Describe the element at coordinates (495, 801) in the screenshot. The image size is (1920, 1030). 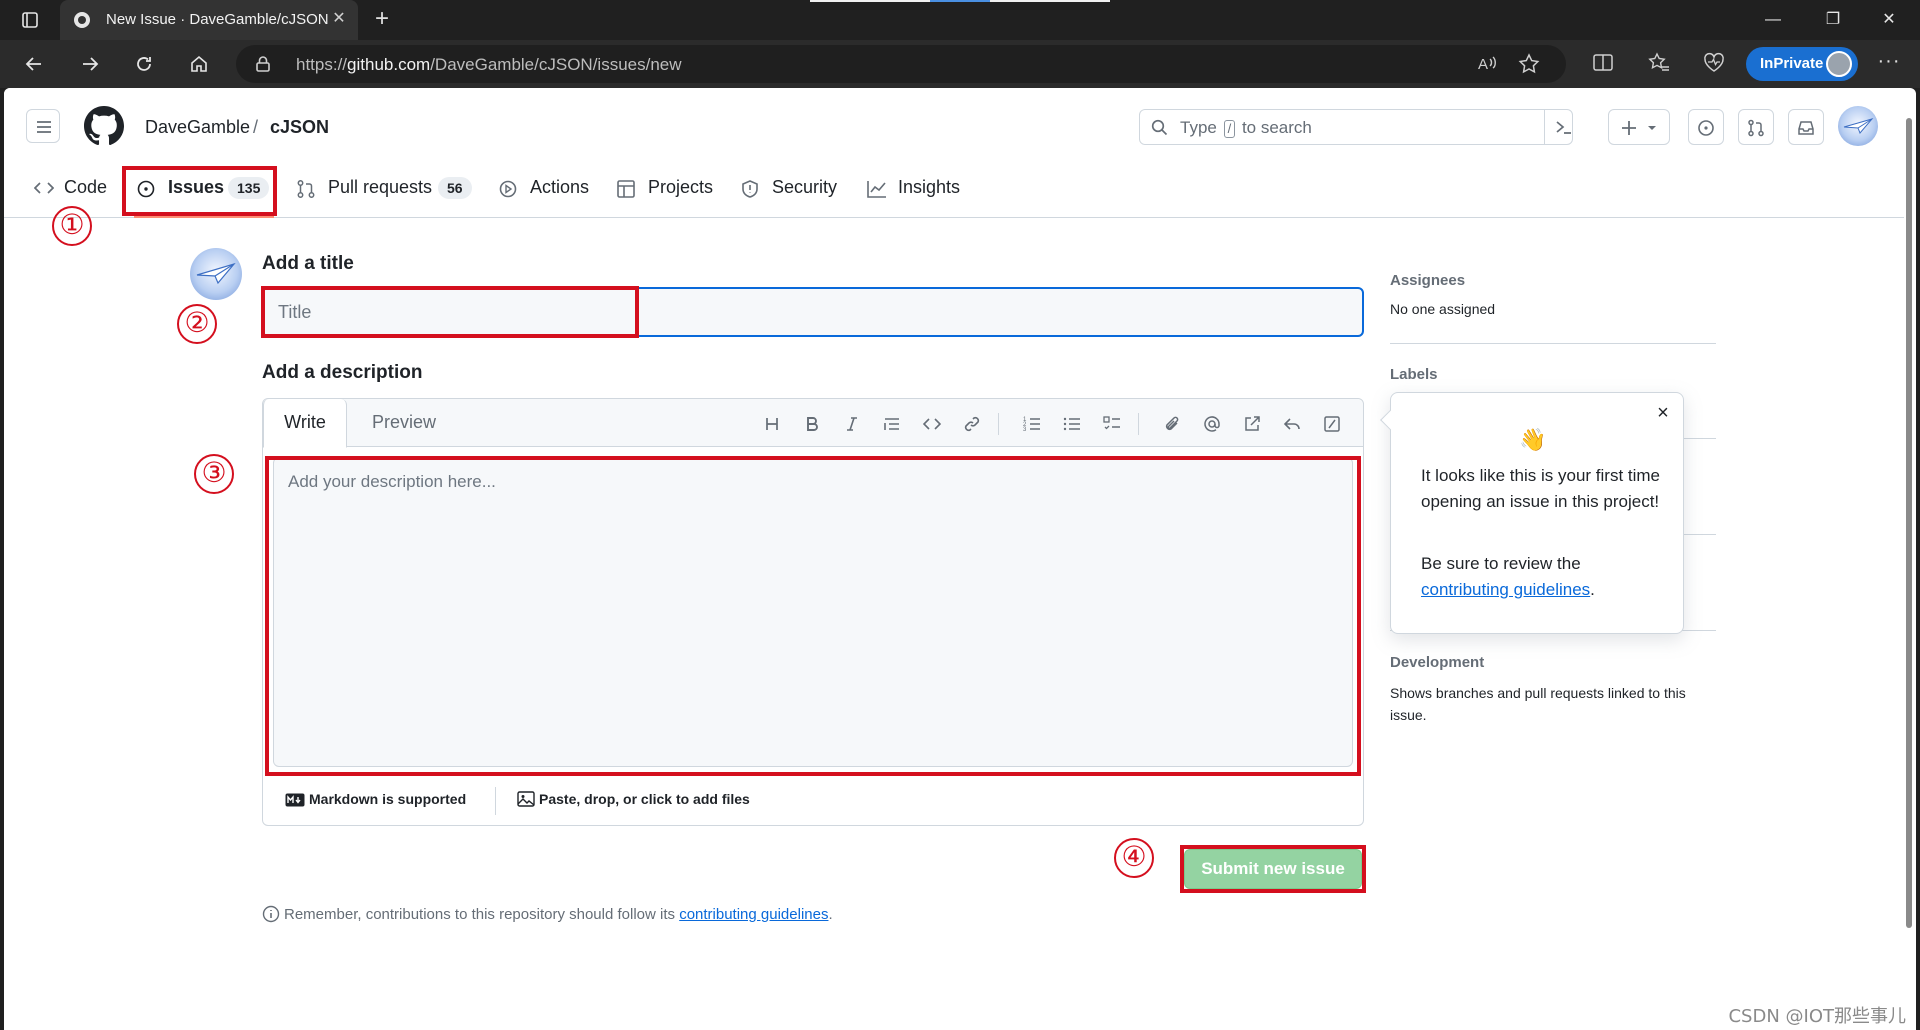
I see `footer-divider` at that location.